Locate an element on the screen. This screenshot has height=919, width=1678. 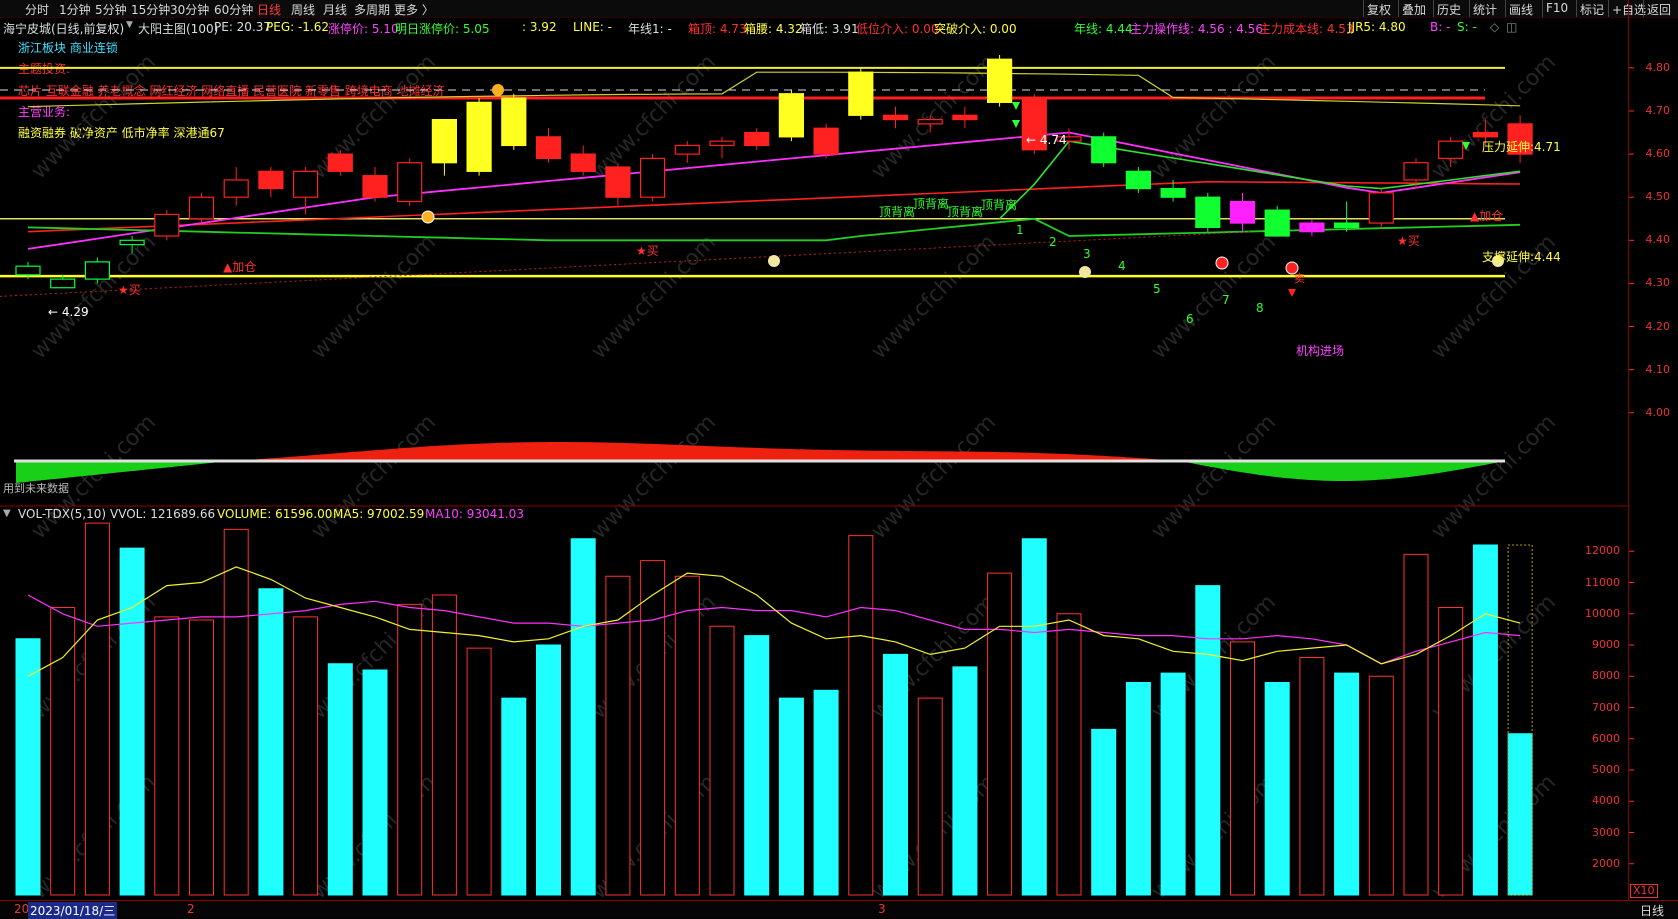
volume-indicator-name: VOL-TDX(5,10) is located at coordinates (62, 514).